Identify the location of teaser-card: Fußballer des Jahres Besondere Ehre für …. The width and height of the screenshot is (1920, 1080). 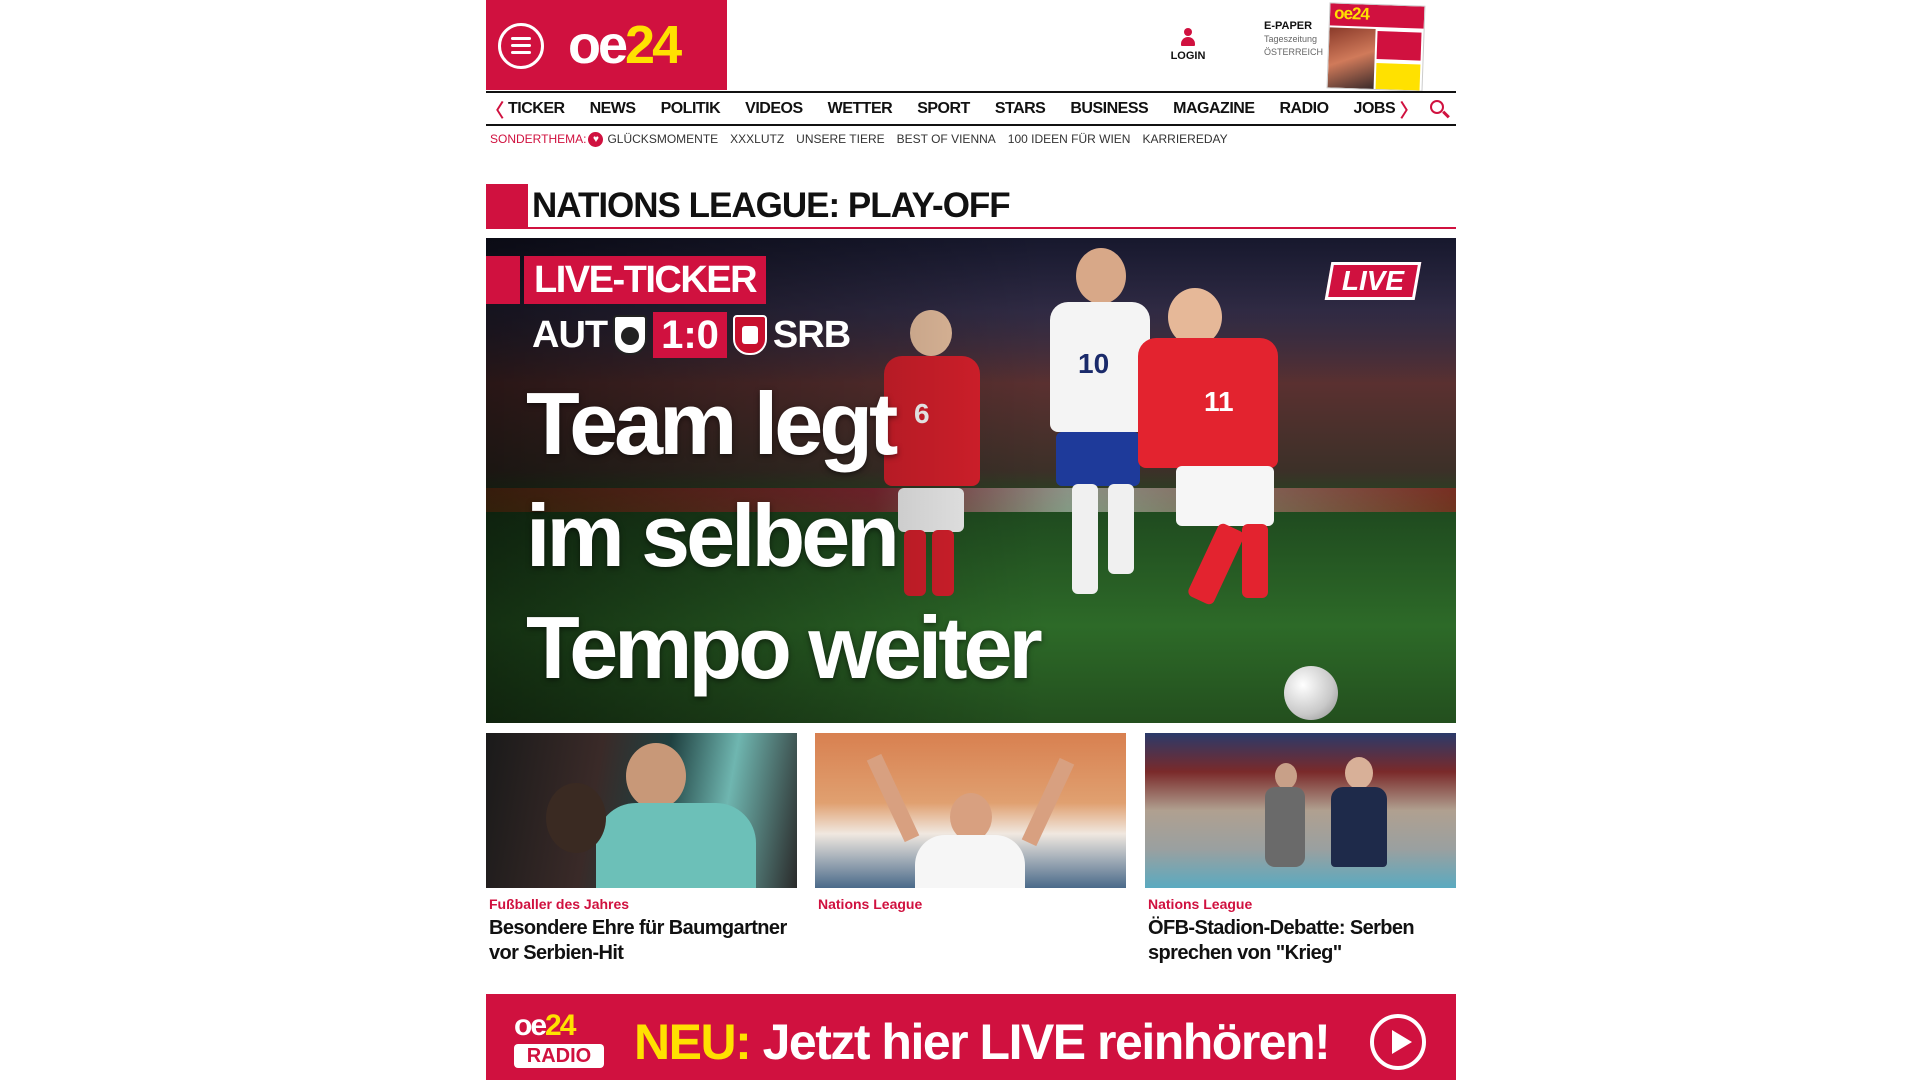
(641, 849).